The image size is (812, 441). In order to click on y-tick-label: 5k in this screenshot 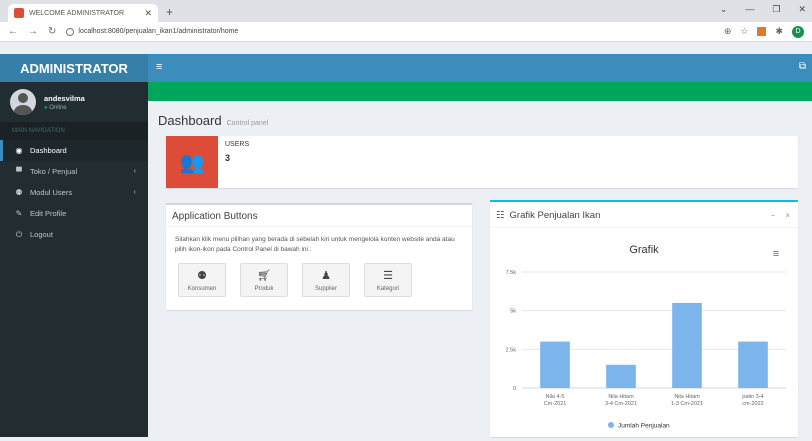, I will do `click(513, 312)`.